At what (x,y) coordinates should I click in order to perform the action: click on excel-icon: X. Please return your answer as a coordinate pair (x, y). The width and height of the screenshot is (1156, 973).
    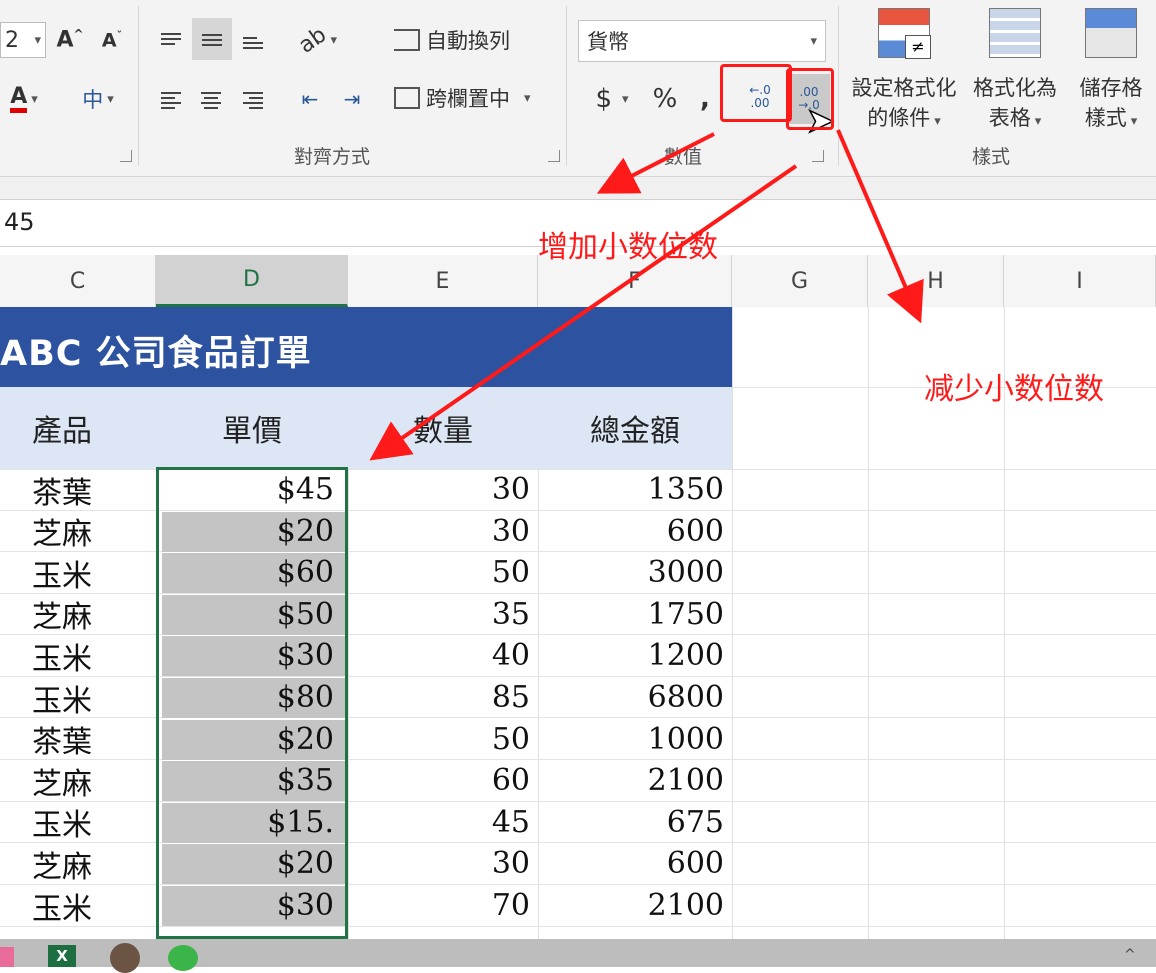
    Looking at the image, I should click on (62, 956).